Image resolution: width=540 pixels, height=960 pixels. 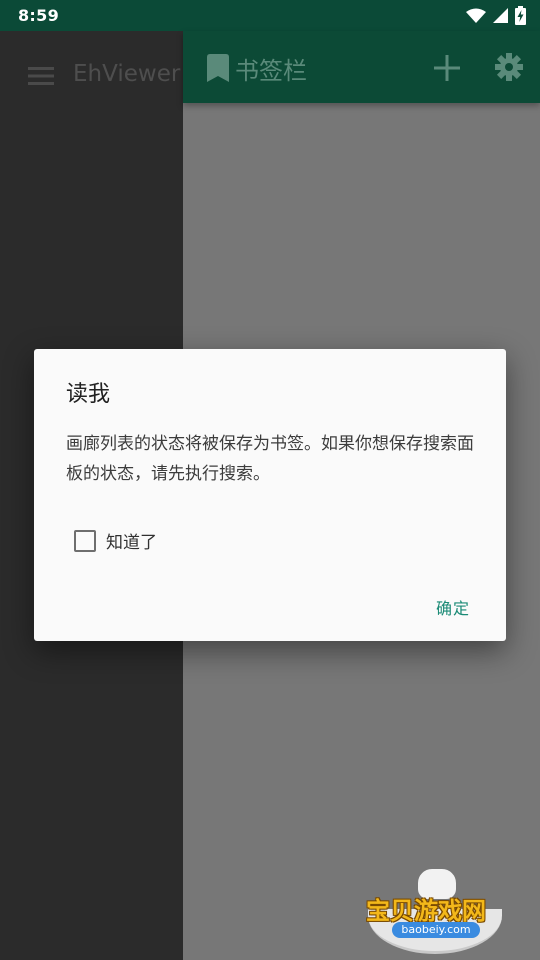 What do you see at coordinates (436, 930) in the screenshot?
I see `watermark-url: baobeiy.com` at bounding box center [436, 930].